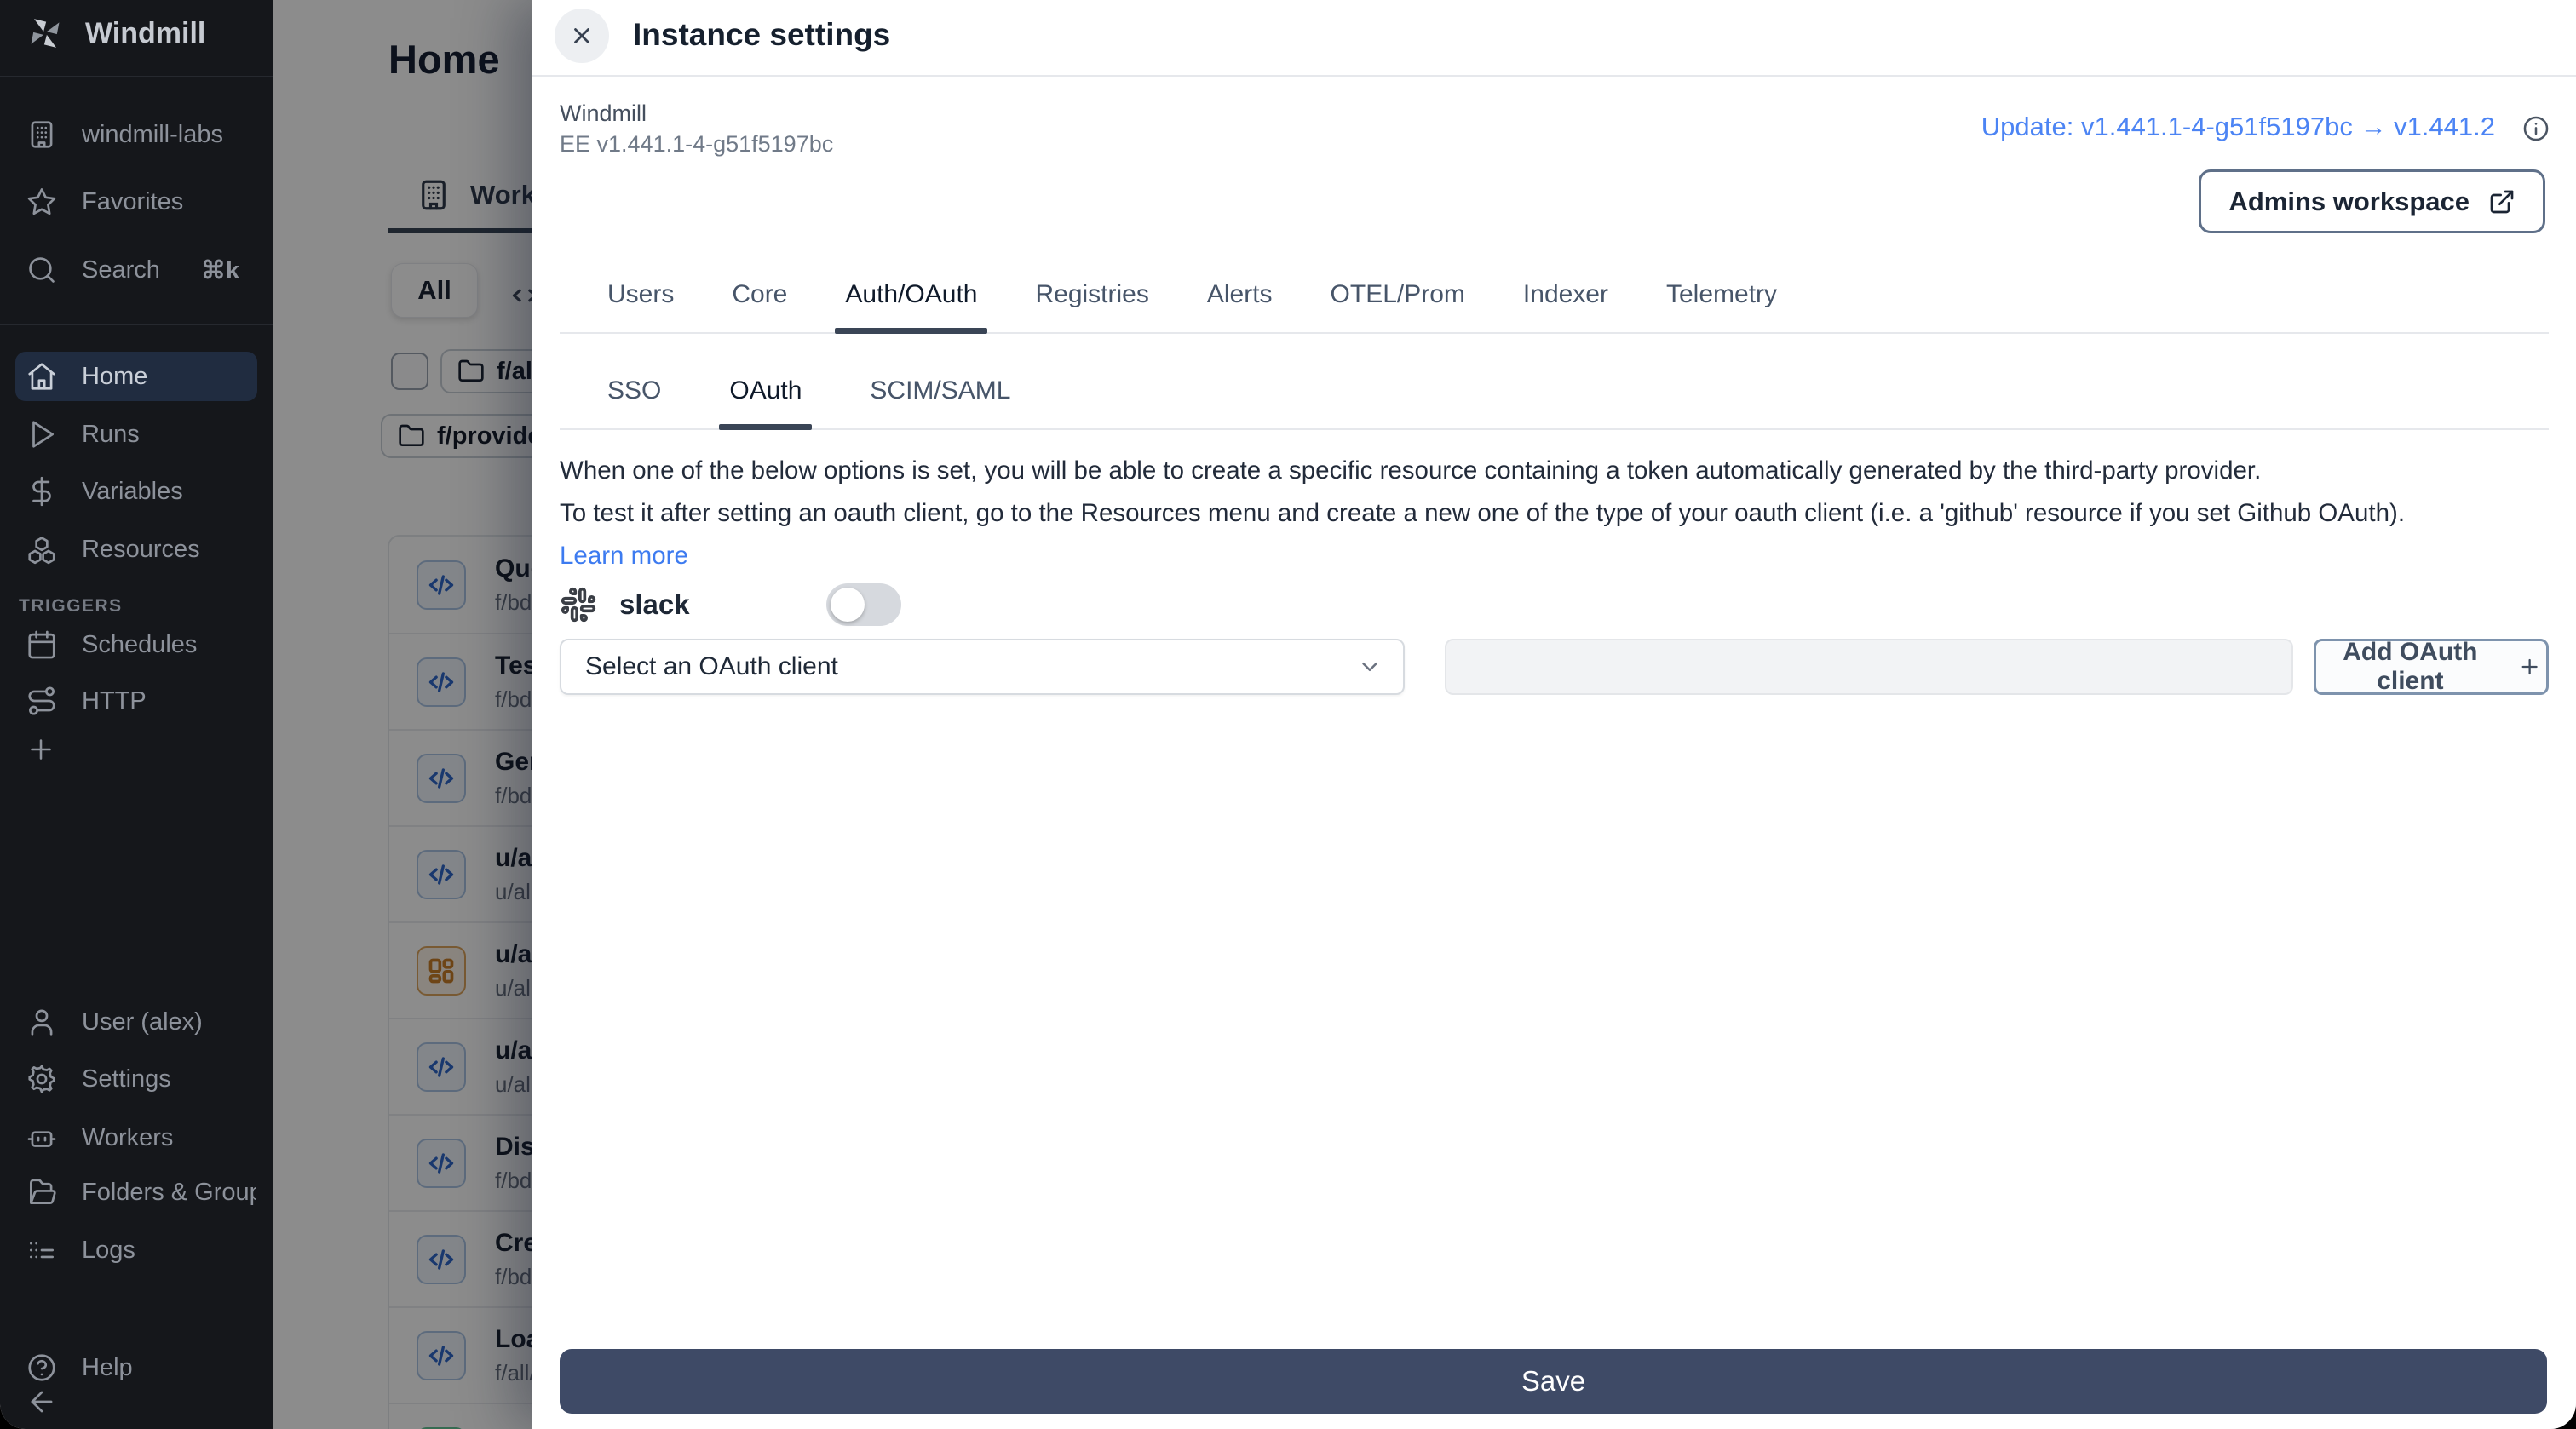 The width and height of the screenshot is (2576, 1429). What do you see at coordinates (141, 1250) in the screenshot?
I see `sidebar-item-logs: Logs` at bounding box center [141, 1250].